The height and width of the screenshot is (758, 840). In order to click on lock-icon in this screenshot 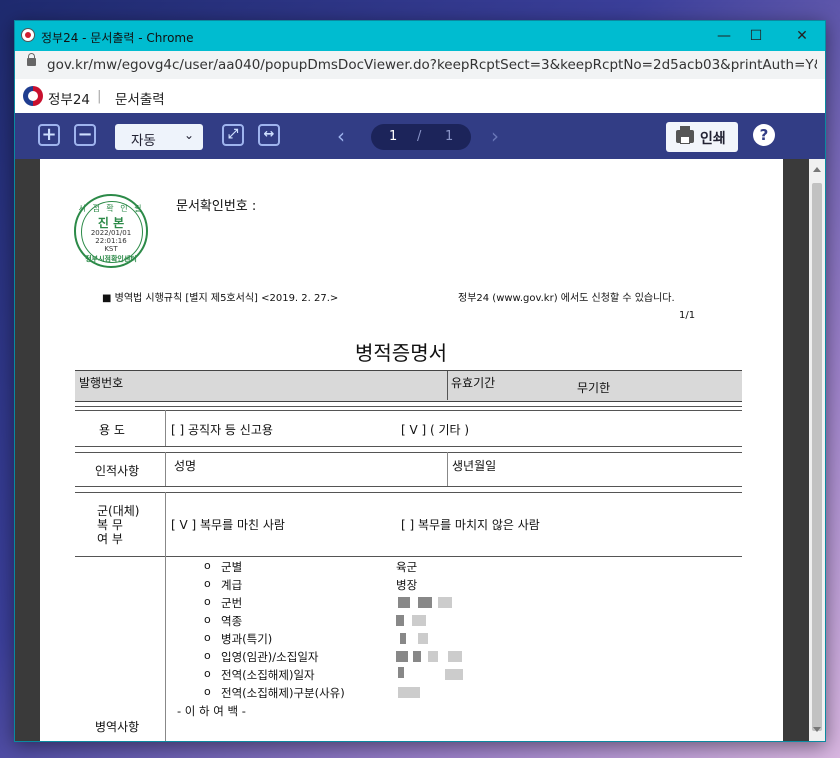, I will do `click(31, 59)`.